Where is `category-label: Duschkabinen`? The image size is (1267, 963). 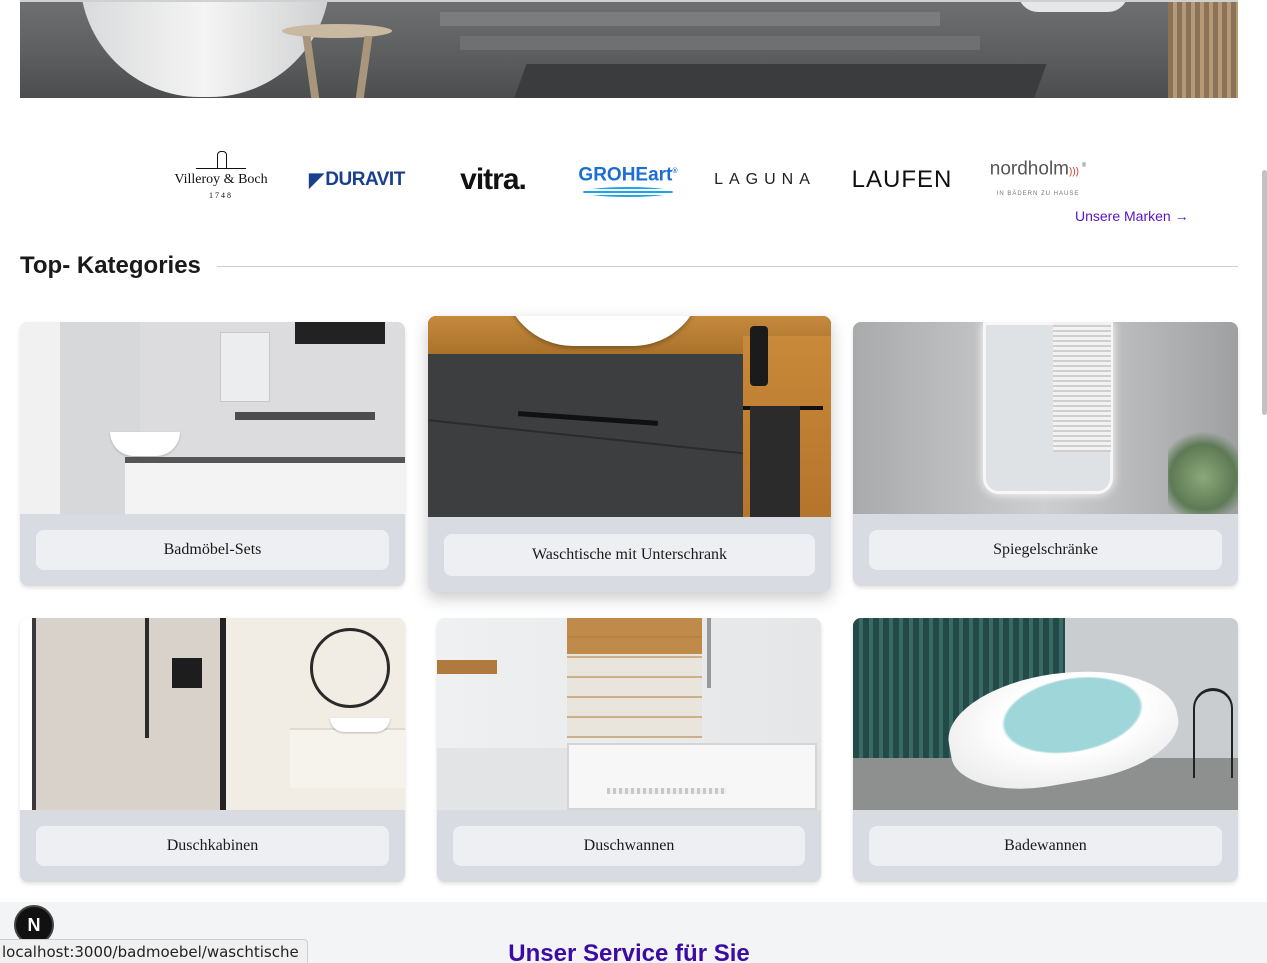 category-label: Duschkabinen is located at coordinates (212, 846).